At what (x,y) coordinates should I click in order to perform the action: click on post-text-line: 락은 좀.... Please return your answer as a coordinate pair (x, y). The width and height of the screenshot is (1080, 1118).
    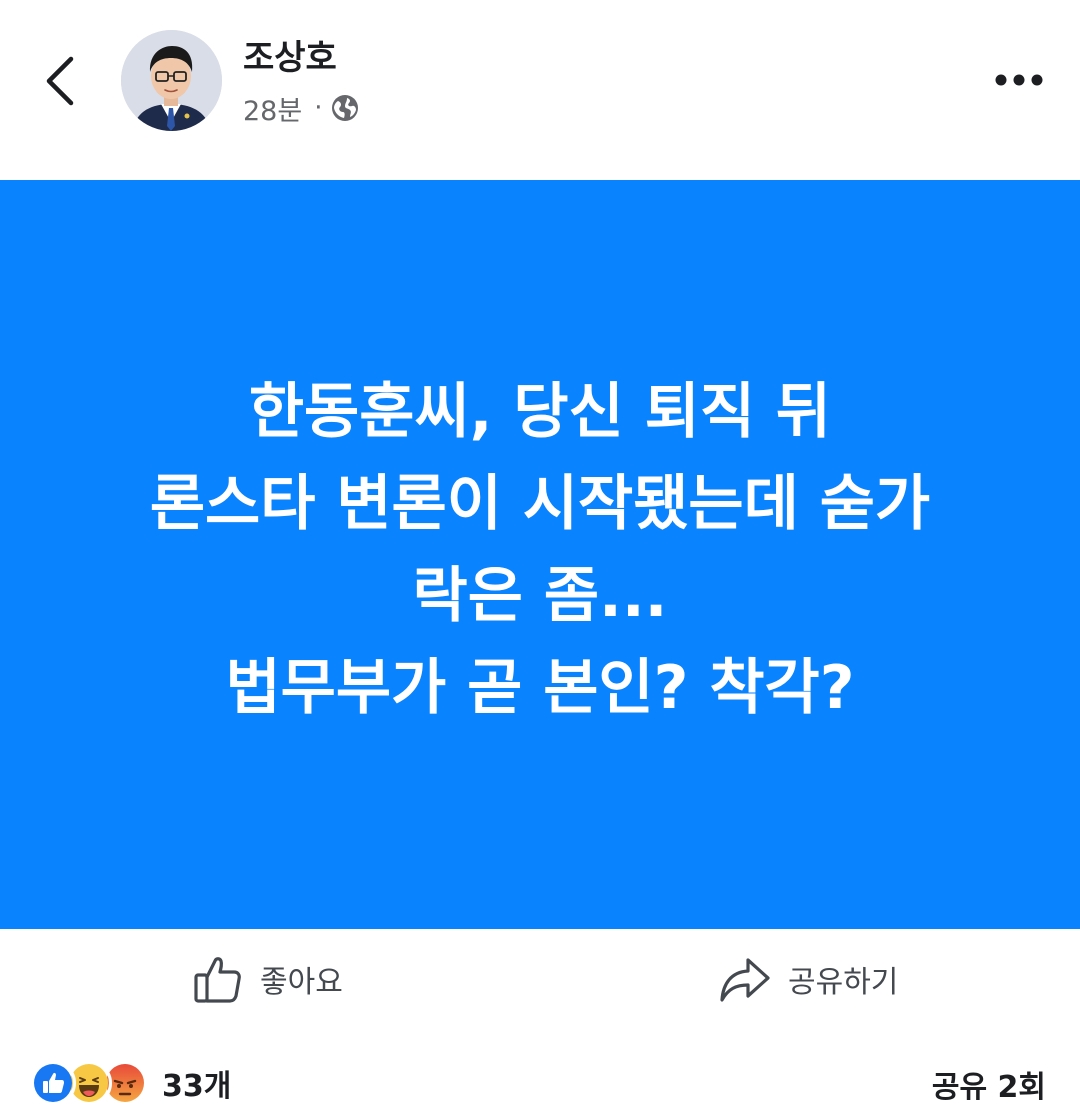
    Looking at the image, I should click on (540, 595).